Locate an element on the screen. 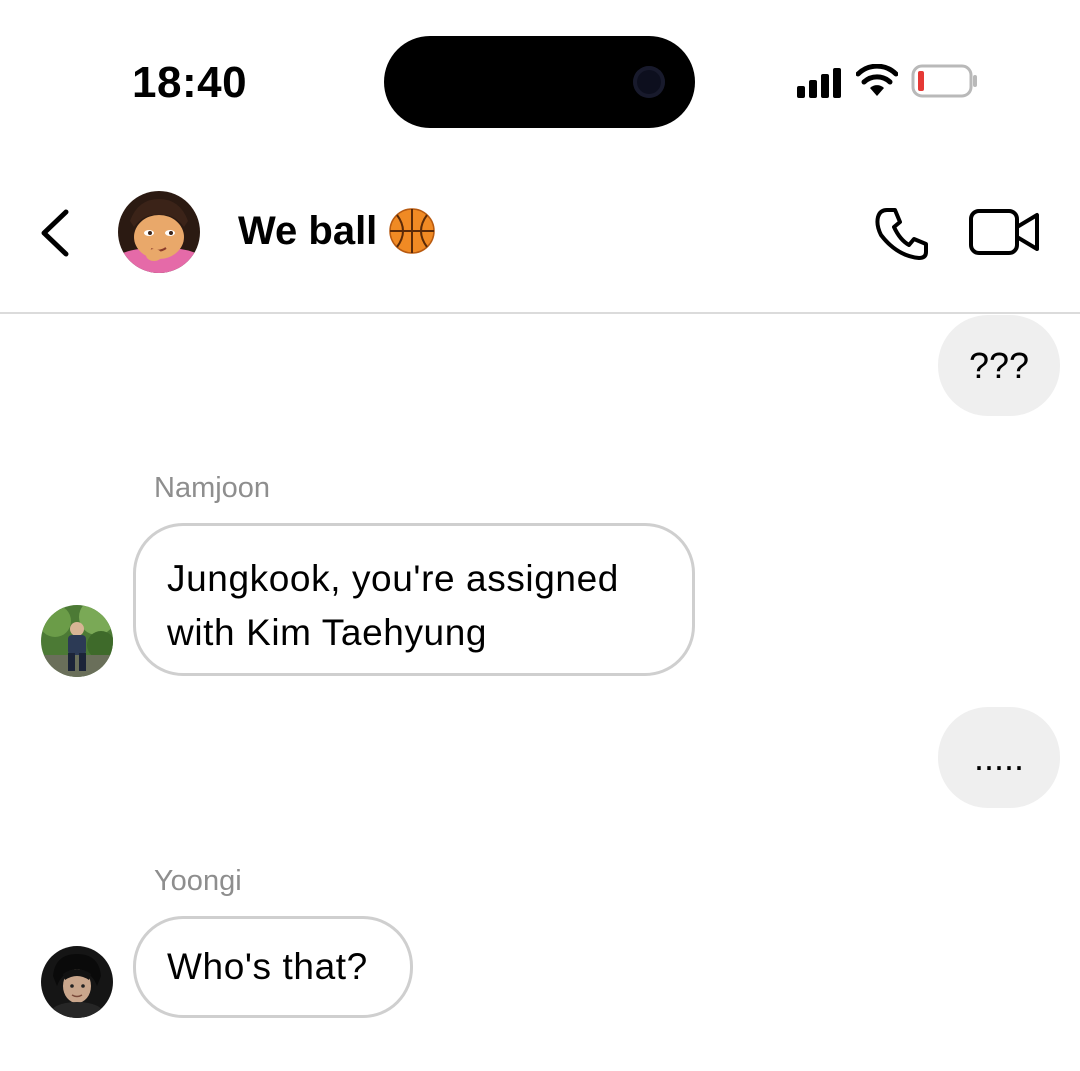 The height and width of the screenshot is (1071, 1080). avatar-yoongi is located at coordinates (77, 982).